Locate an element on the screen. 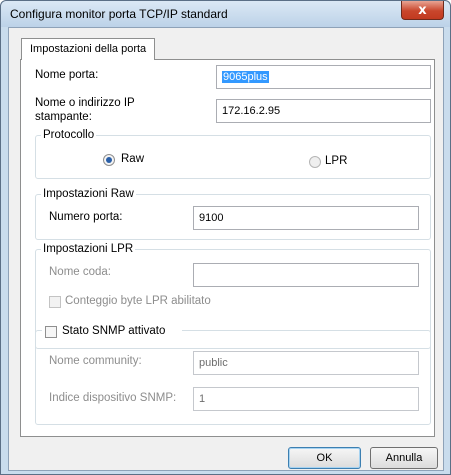  lpr-radio-label: LPR is located at coordinates (336, 161).